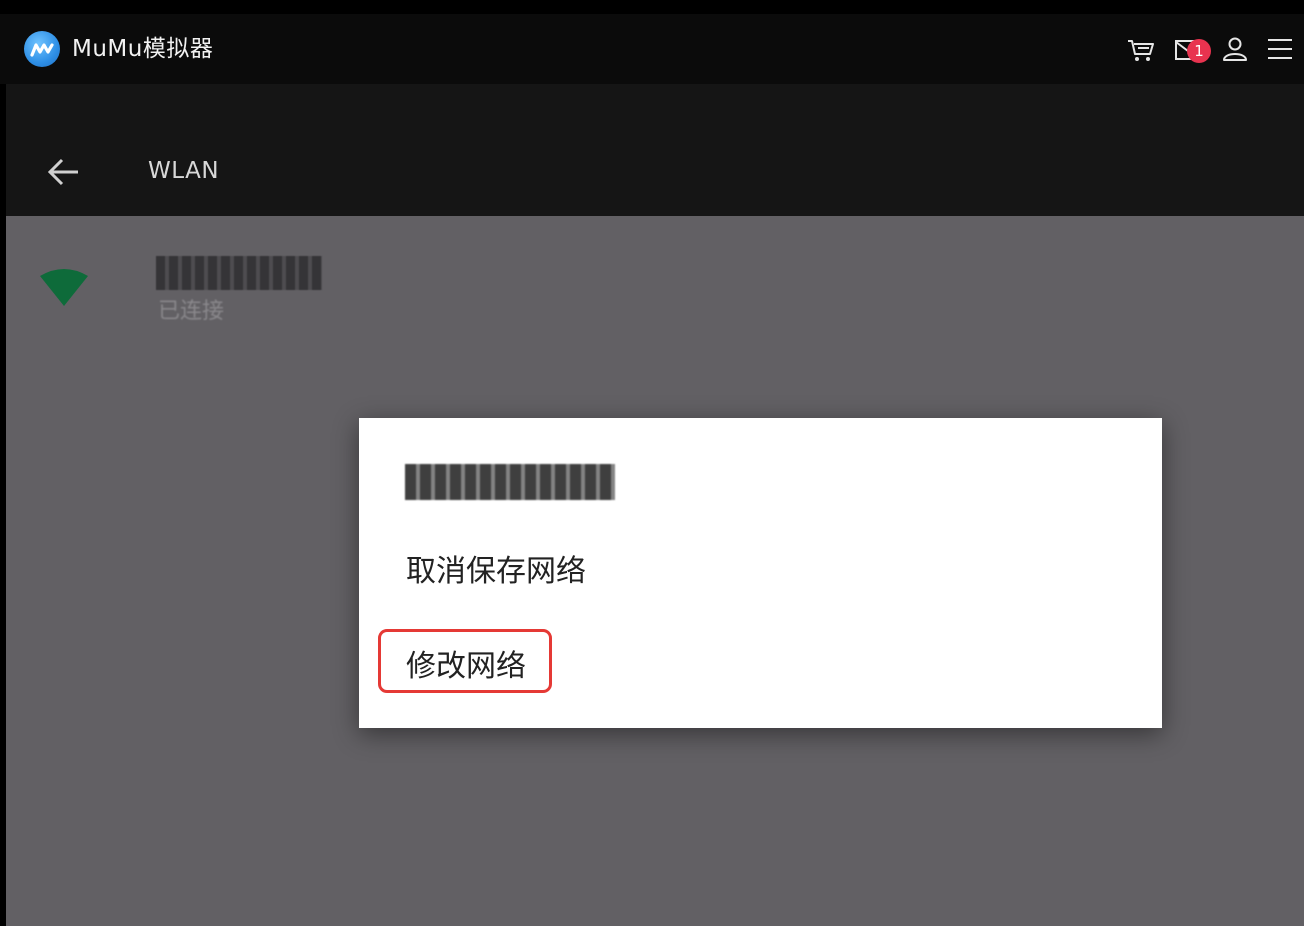 The image size is (1304, 926). Describe the element at coordinates (1141, 49) in the screenshot. I see `cart-icon` at that location.